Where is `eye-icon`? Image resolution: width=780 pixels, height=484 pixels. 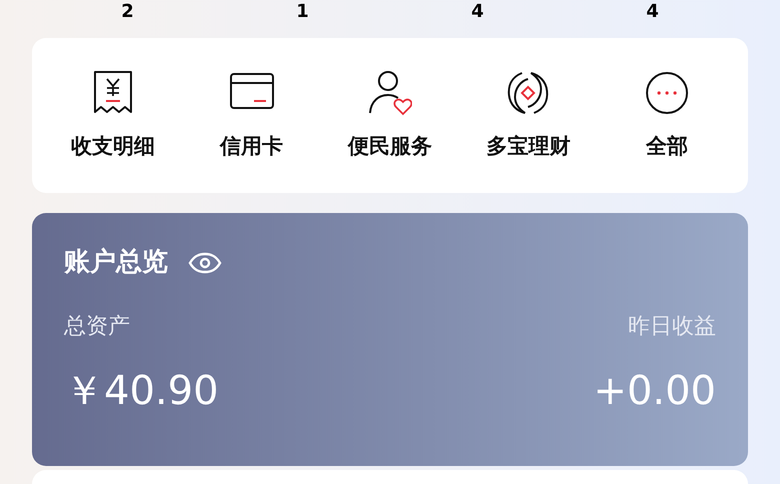
eye-icon is located at coordinates (205, 263).